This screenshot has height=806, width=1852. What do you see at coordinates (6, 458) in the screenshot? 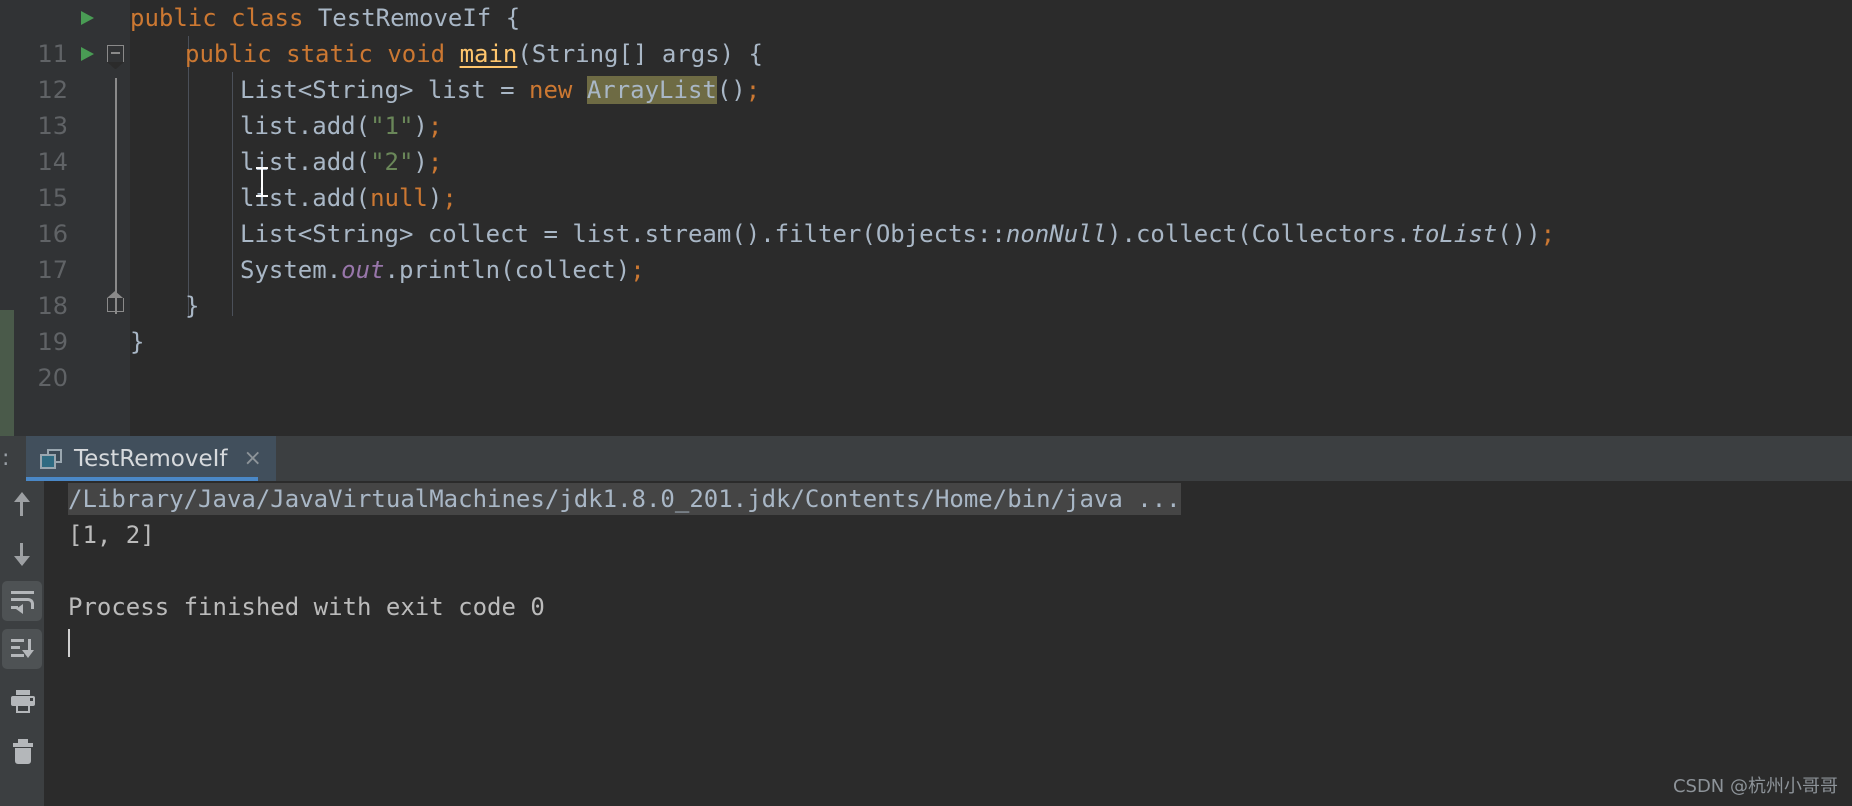
I see `tool-window-handle: :` at bounding box center [6, 458].